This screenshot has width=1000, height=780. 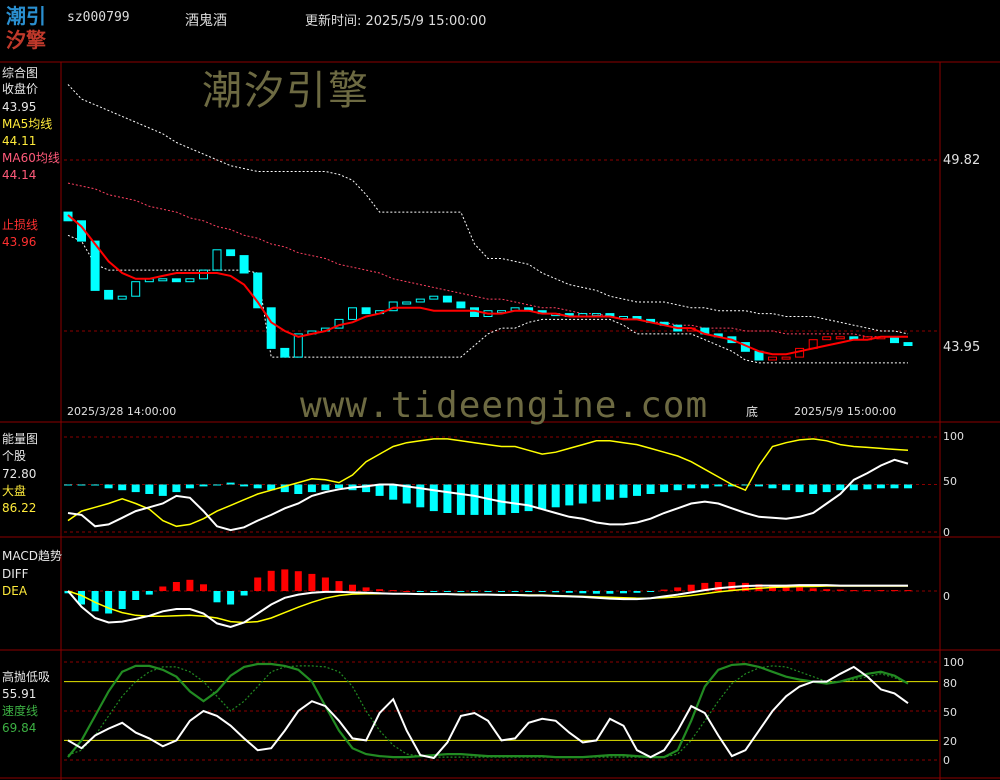 I want to click on ma5-label: MA5均线, so click(x=27, y=124).